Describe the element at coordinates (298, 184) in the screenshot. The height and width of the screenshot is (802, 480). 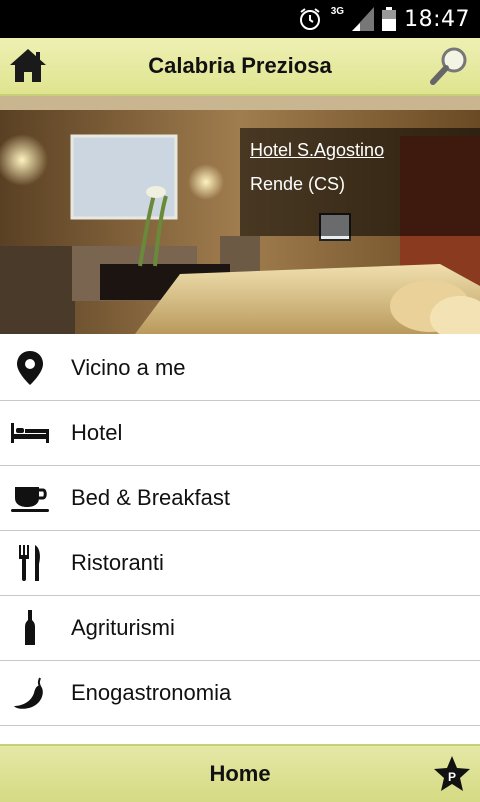
I see `hotel-city: Rende (CS)` at that location.